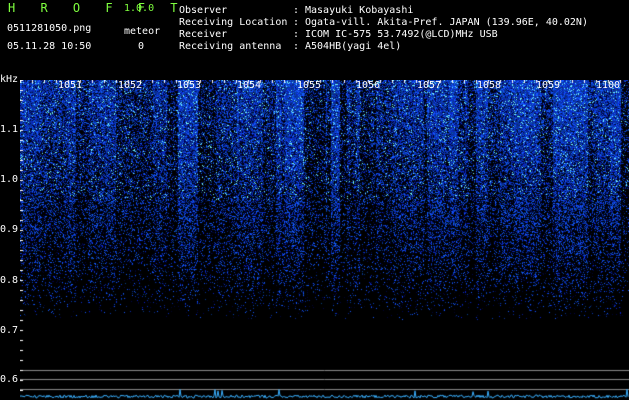 The height and width of the screenshot is (400, 629). I want to click on file-name: 0511281050.png, so click(49, 28).